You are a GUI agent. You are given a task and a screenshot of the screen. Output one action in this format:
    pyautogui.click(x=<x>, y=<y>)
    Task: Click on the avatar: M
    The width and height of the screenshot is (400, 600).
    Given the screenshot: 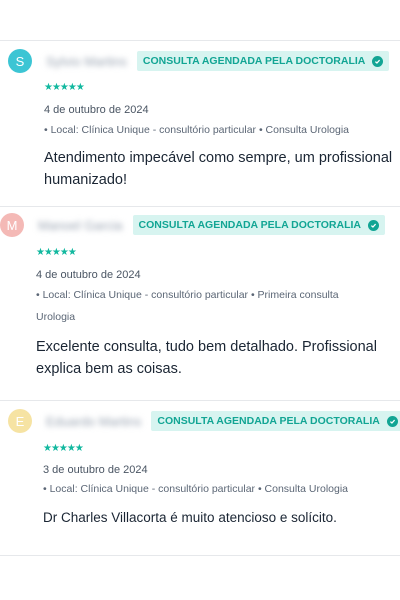 What is the action you would take?
    pyautogui.click(x=12, y=225)
    